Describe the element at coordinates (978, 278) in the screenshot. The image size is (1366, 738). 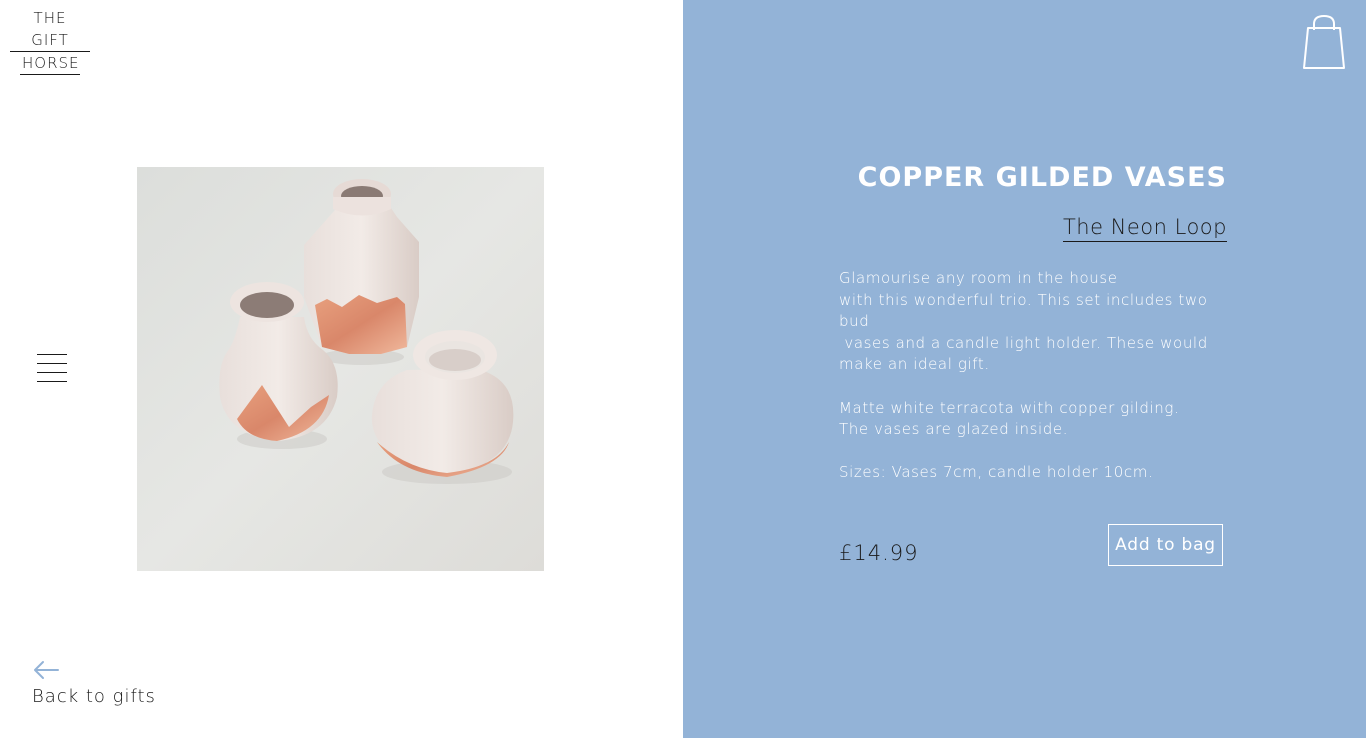
I see `description-line: Glamourise any room in the house` at that location.